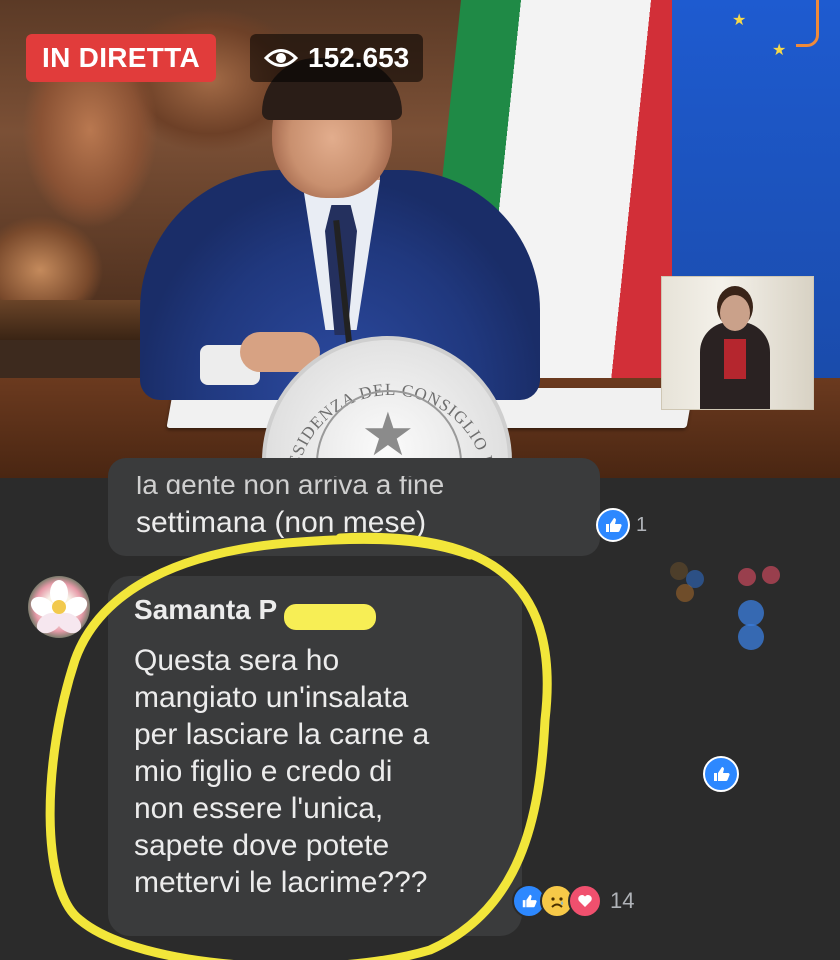 The width and height of the screenshot is (840, 960). I want to click on reaction-summary: 14, so click(573, 901).